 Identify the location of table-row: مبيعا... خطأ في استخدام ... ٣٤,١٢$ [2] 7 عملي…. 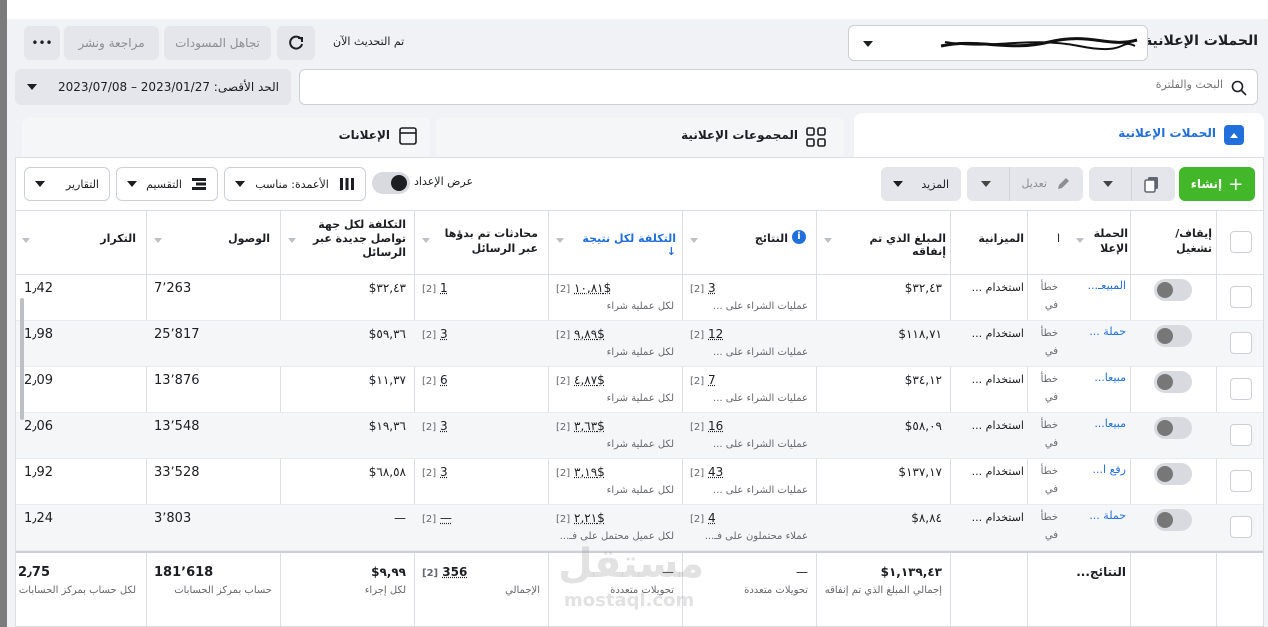
(639, 390).